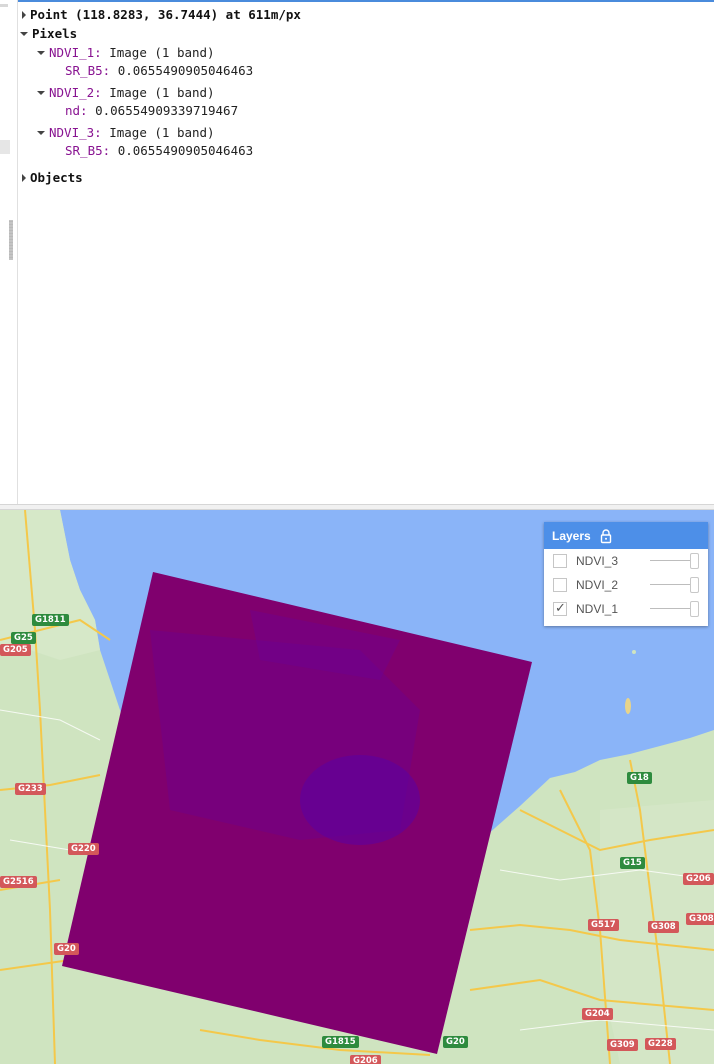  What do you see at coordinates (626, 561) in the screenshot?
I see `layer-row-ndvi-3: NDVI_3` at bounding box center [626, 561].